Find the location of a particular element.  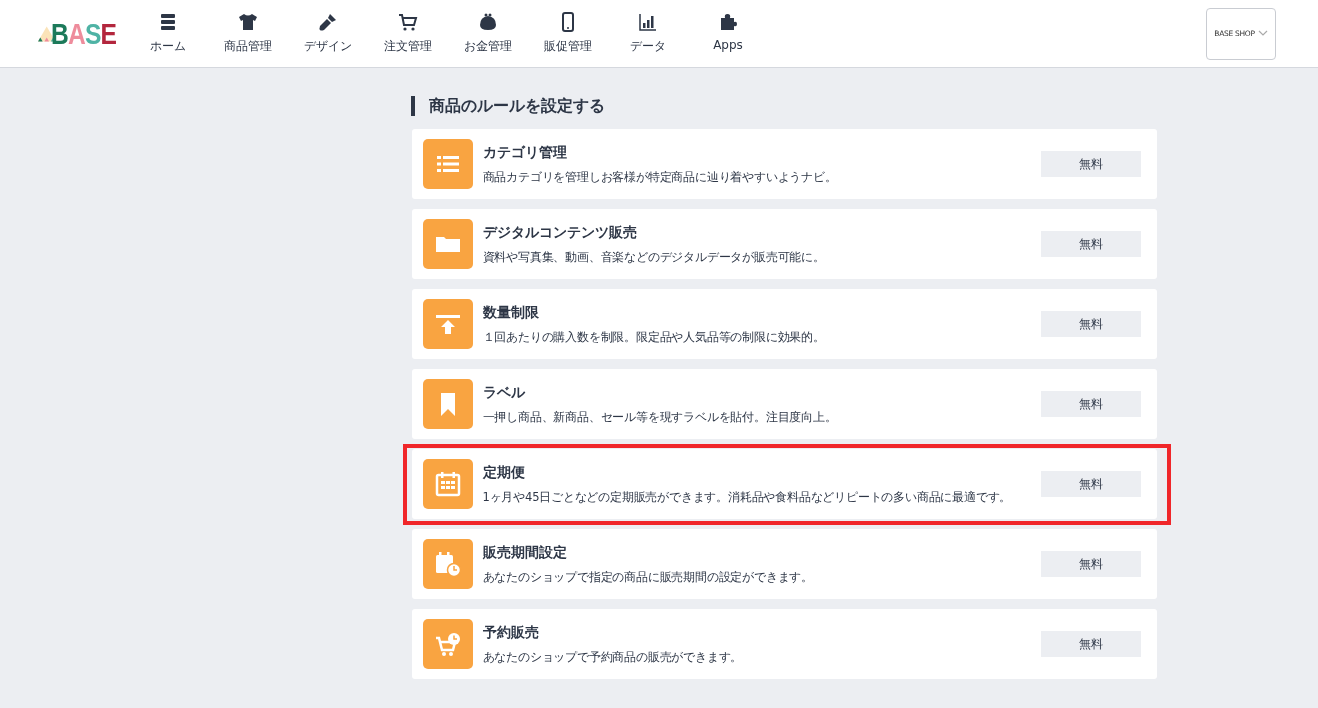

app-description: 資料や写真集、動画、音楽などのデジタルデータが販売可能に。 is located at coordinates (654, 257).